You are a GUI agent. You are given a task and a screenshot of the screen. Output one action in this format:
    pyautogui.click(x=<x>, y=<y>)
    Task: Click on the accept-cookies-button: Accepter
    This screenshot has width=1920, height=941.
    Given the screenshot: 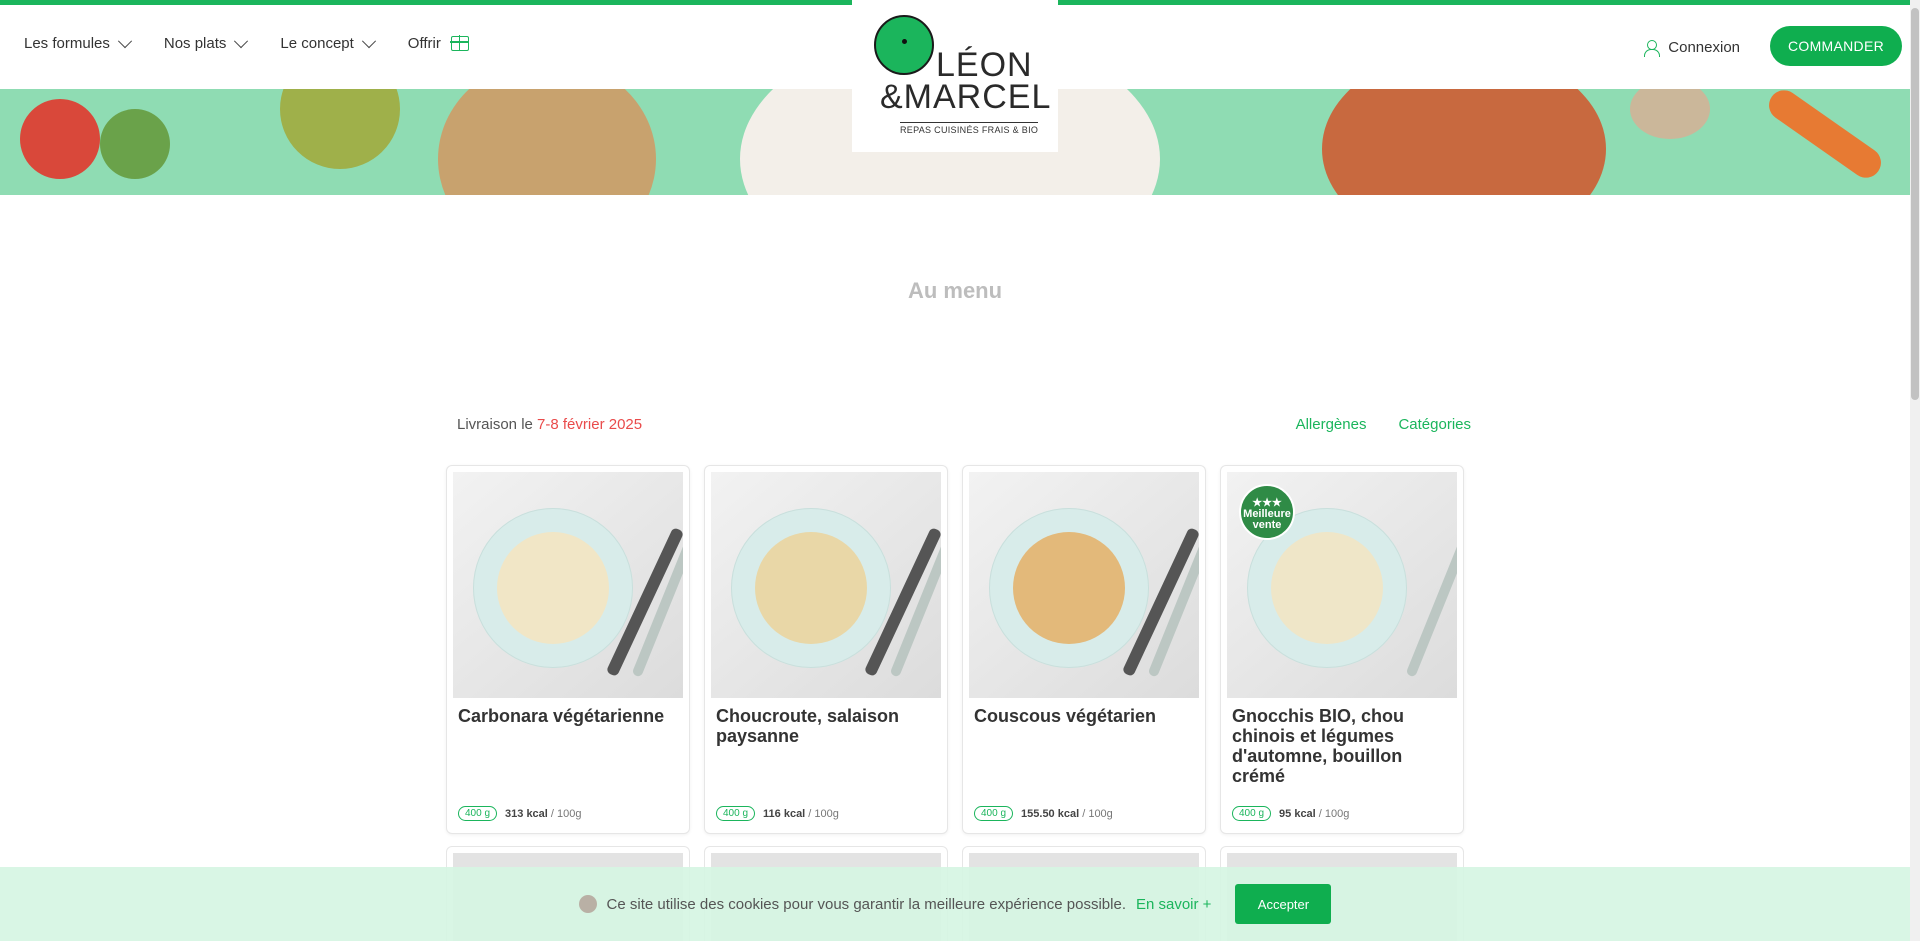 What is the action you would take?
    pyautogui.click(x=1283, y=904)
    